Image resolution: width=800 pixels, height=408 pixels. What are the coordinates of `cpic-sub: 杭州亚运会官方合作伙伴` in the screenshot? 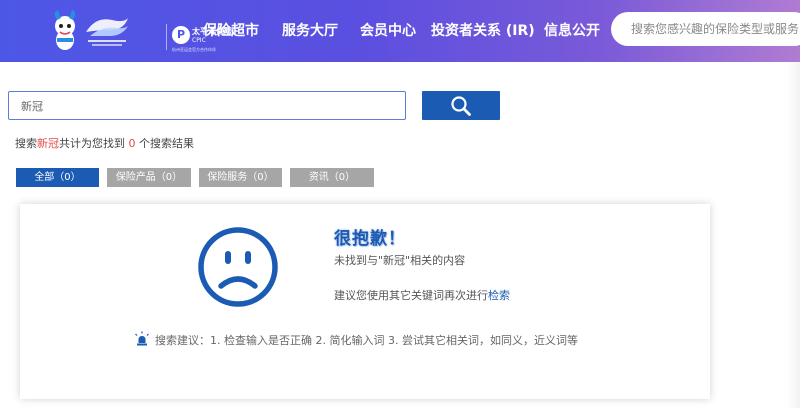 It's located at (194, 49).